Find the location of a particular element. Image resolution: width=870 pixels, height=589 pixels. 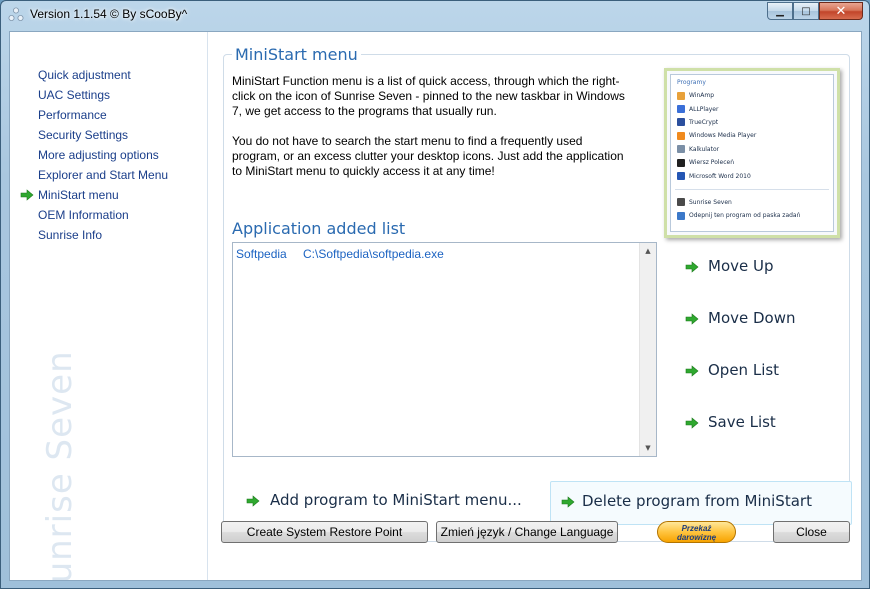

preview-menu-item: Windows Media Player is located at coordinates (752, 135).